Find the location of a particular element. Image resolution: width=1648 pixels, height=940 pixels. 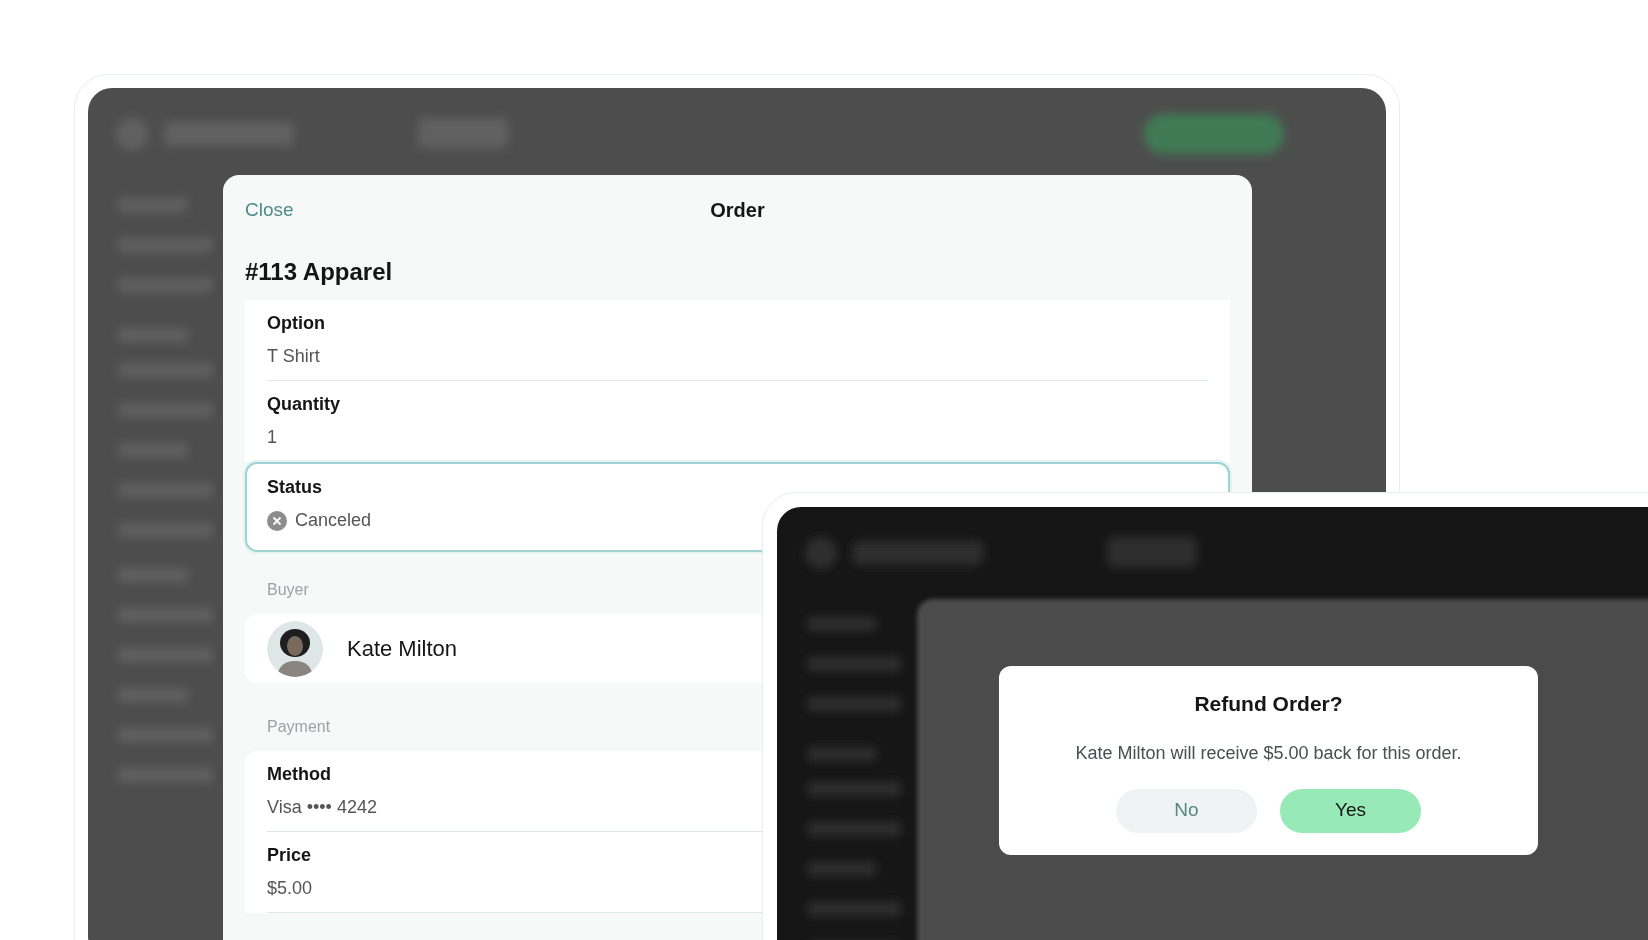

field-value: 1 is located at coordinates (272, 437).